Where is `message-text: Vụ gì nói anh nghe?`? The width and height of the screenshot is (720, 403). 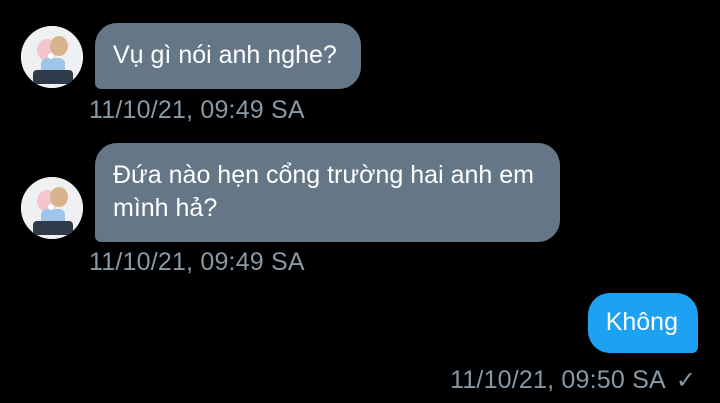 message-text: Vụ gì nói anh nghe? is located at coordinates (225, 55).